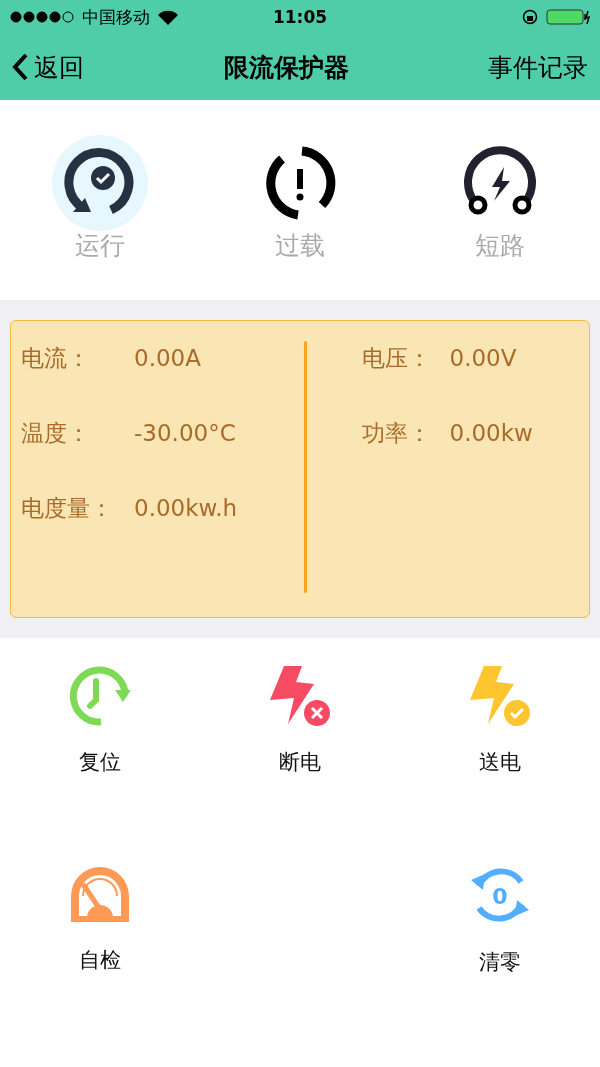 The image size is (600, 1067). Describe the element at coordinates (168, 17) in the screenshot. I see `wifi-icon` at that location.